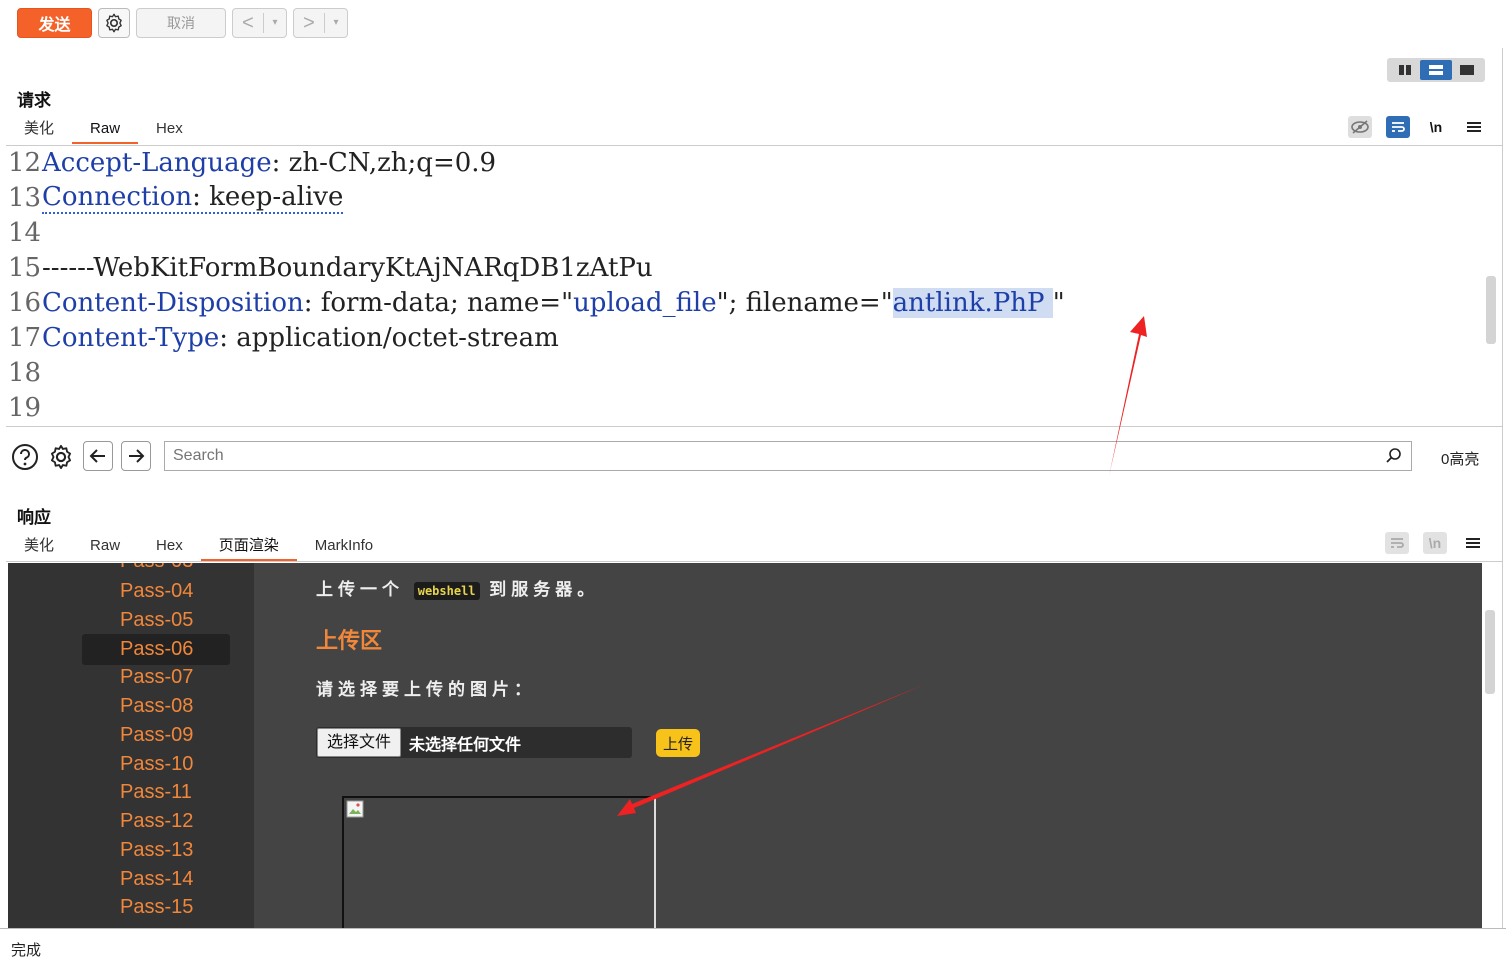 The width and height of the screenshot is (1506, 967). I want to click on forward-button: > ▾, so click(320, 23).